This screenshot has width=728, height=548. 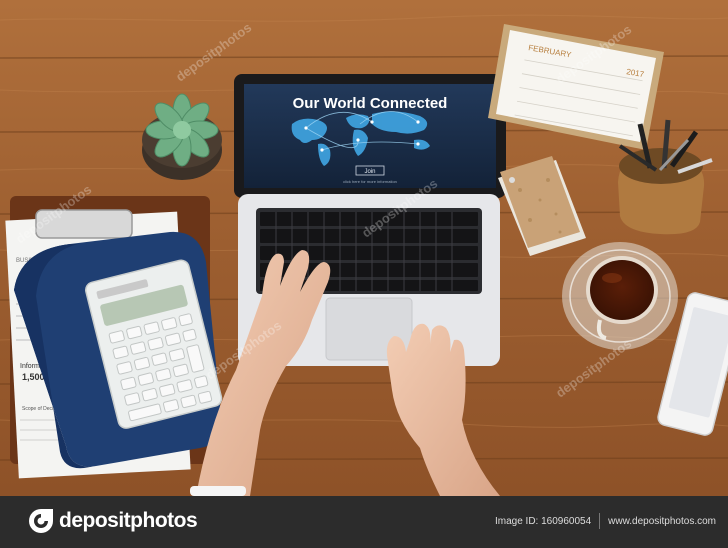 I want to click on image-id-label: Image ID: 160960054, so click(x=543, y=521).